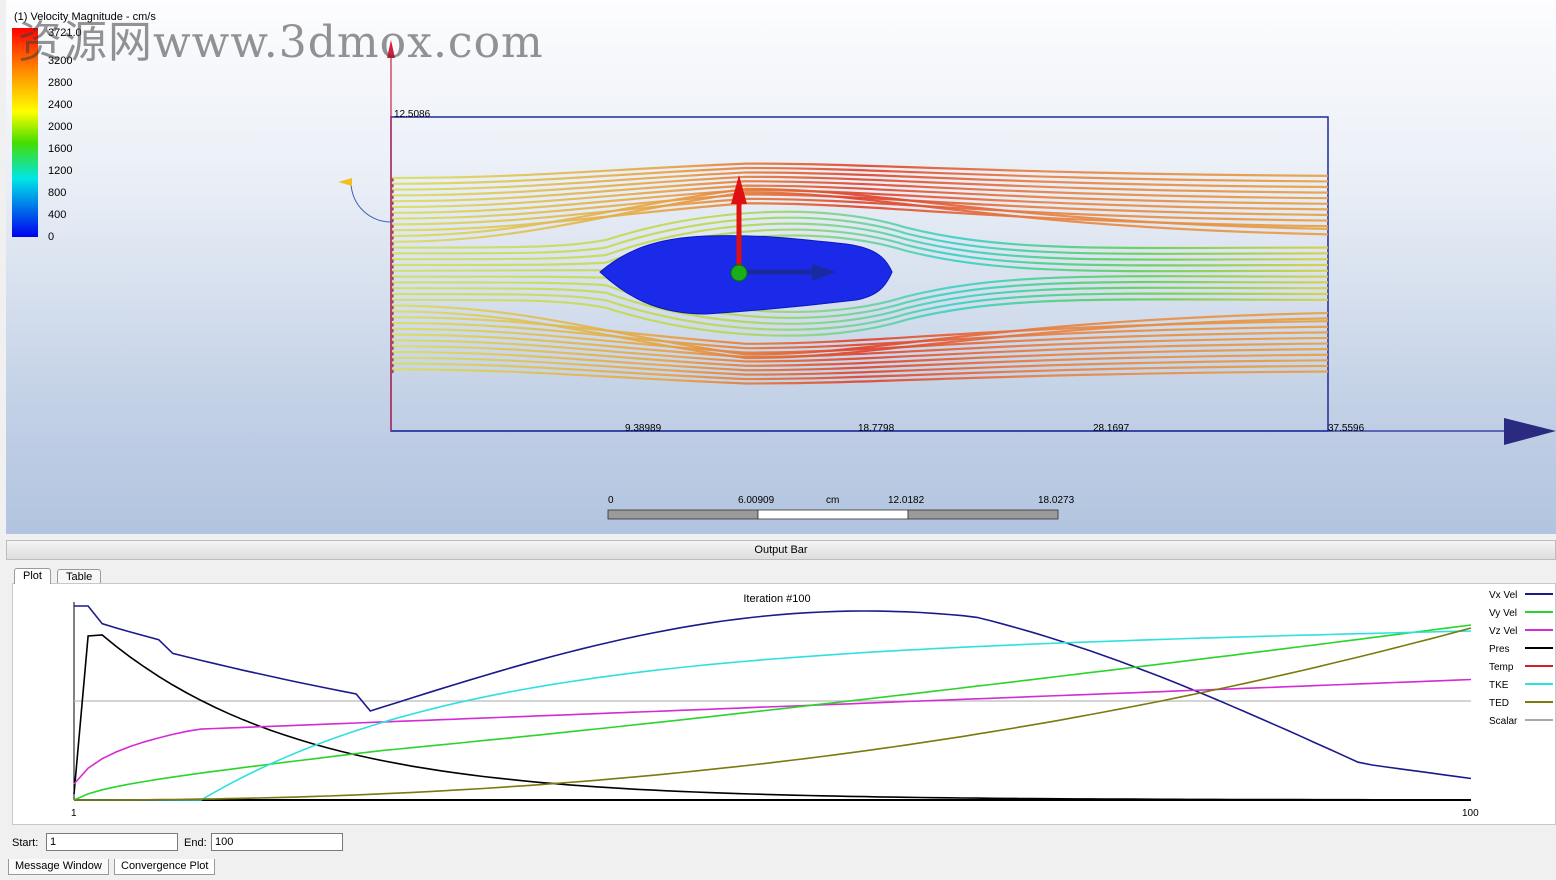 The height and width of the screenshot is (880, 1556). I want to click on plot-x-start: 1, so click(74, 813).